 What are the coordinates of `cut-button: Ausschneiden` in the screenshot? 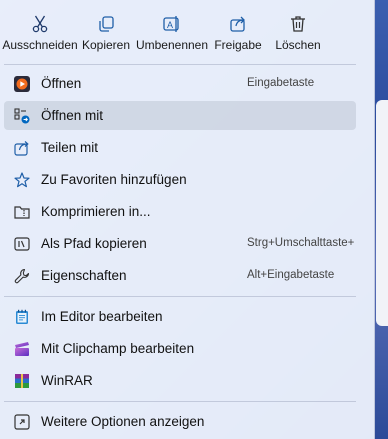 It's located at (40, 34).